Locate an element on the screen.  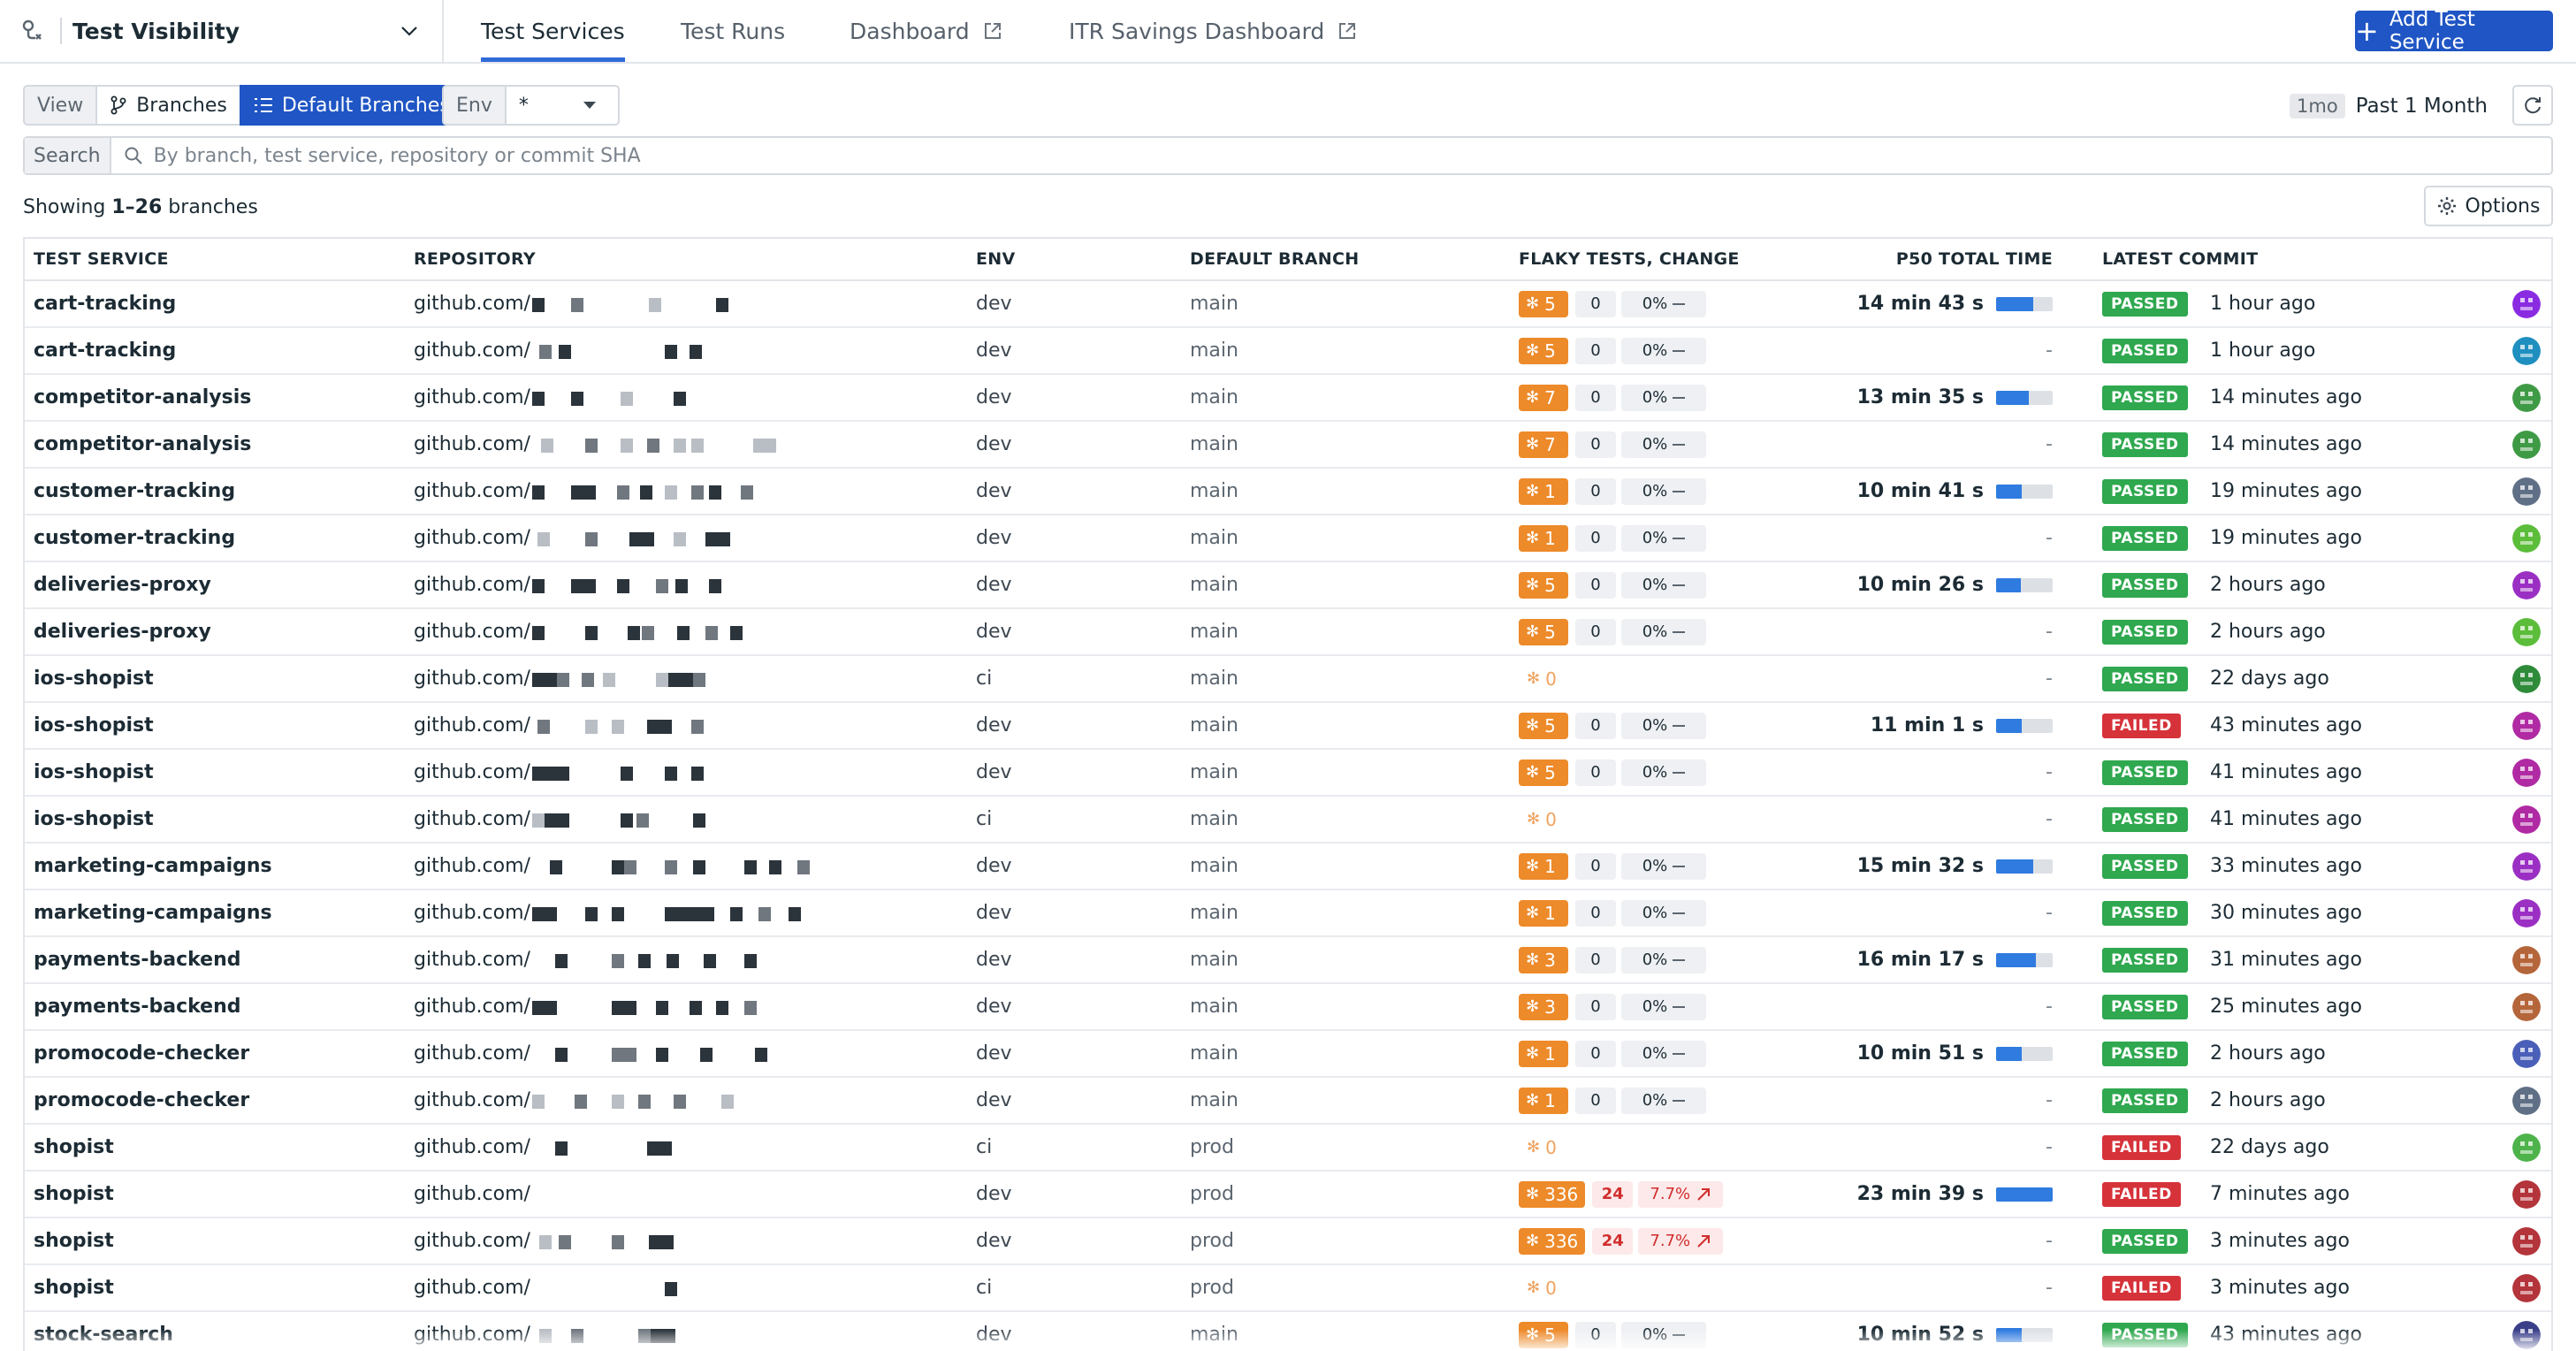
flaky-count-badge: ✻ 336 is located at coordinates (1552, 1194).